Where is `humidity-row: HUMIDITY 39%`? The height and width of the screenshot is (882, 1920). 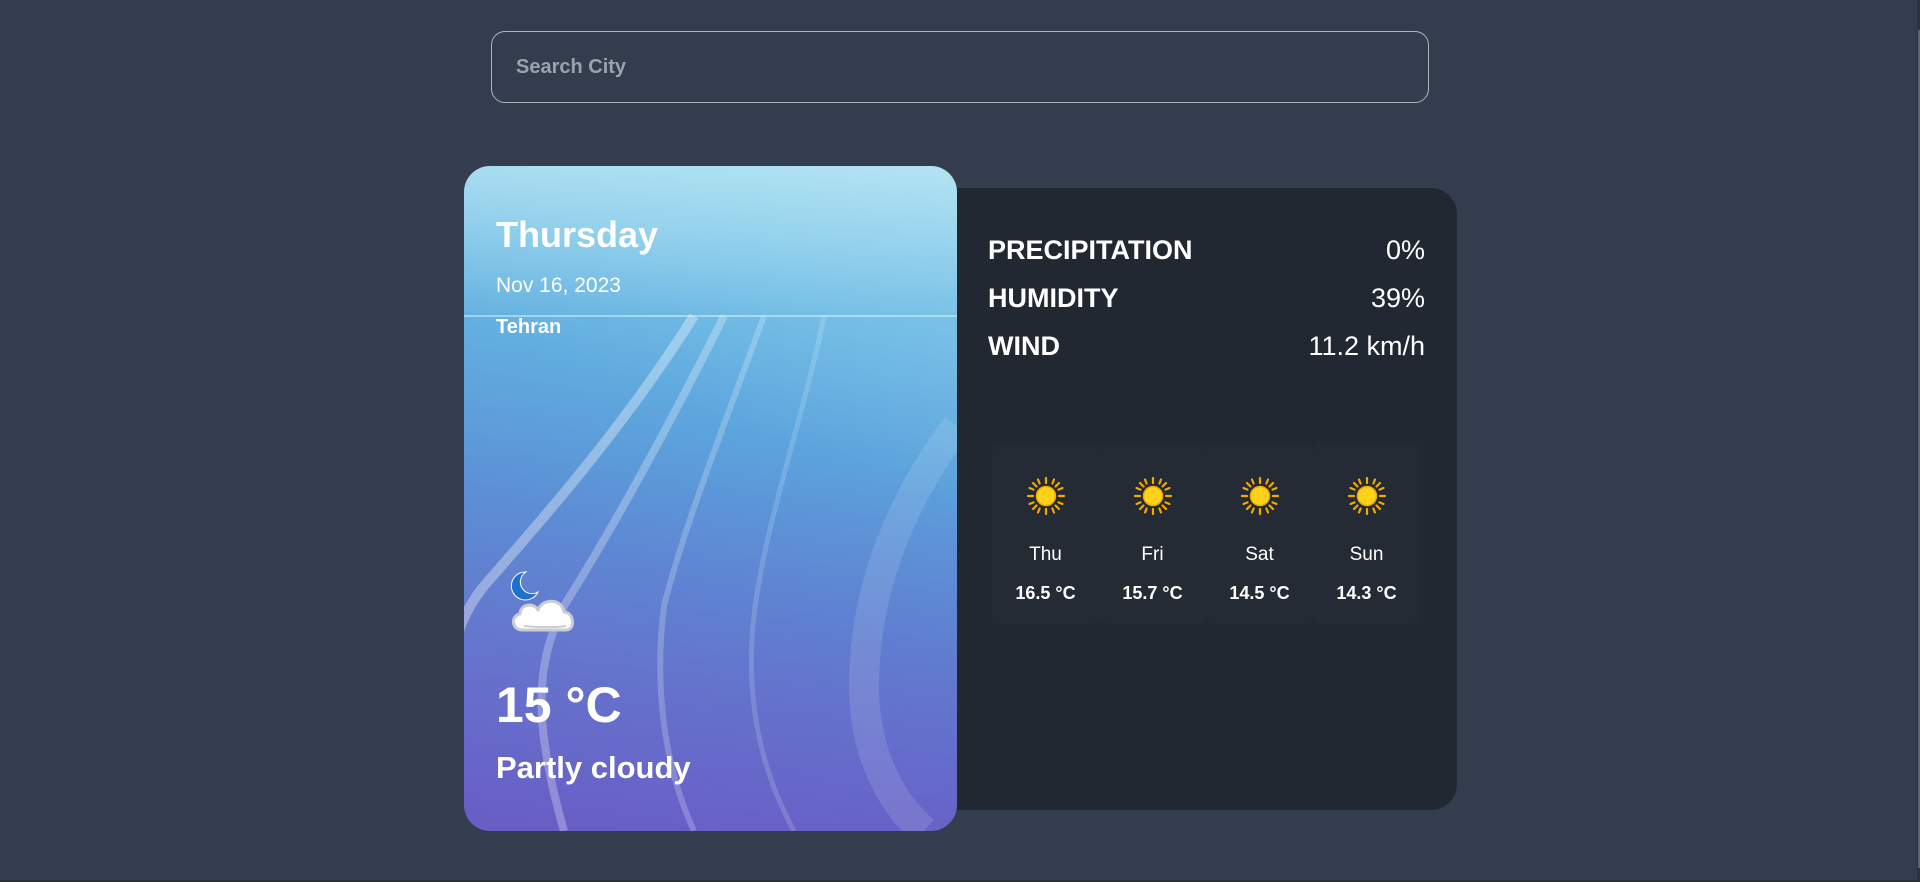 humidity-row: HUMIDITY 39% is located at coordinates (1206, 298).